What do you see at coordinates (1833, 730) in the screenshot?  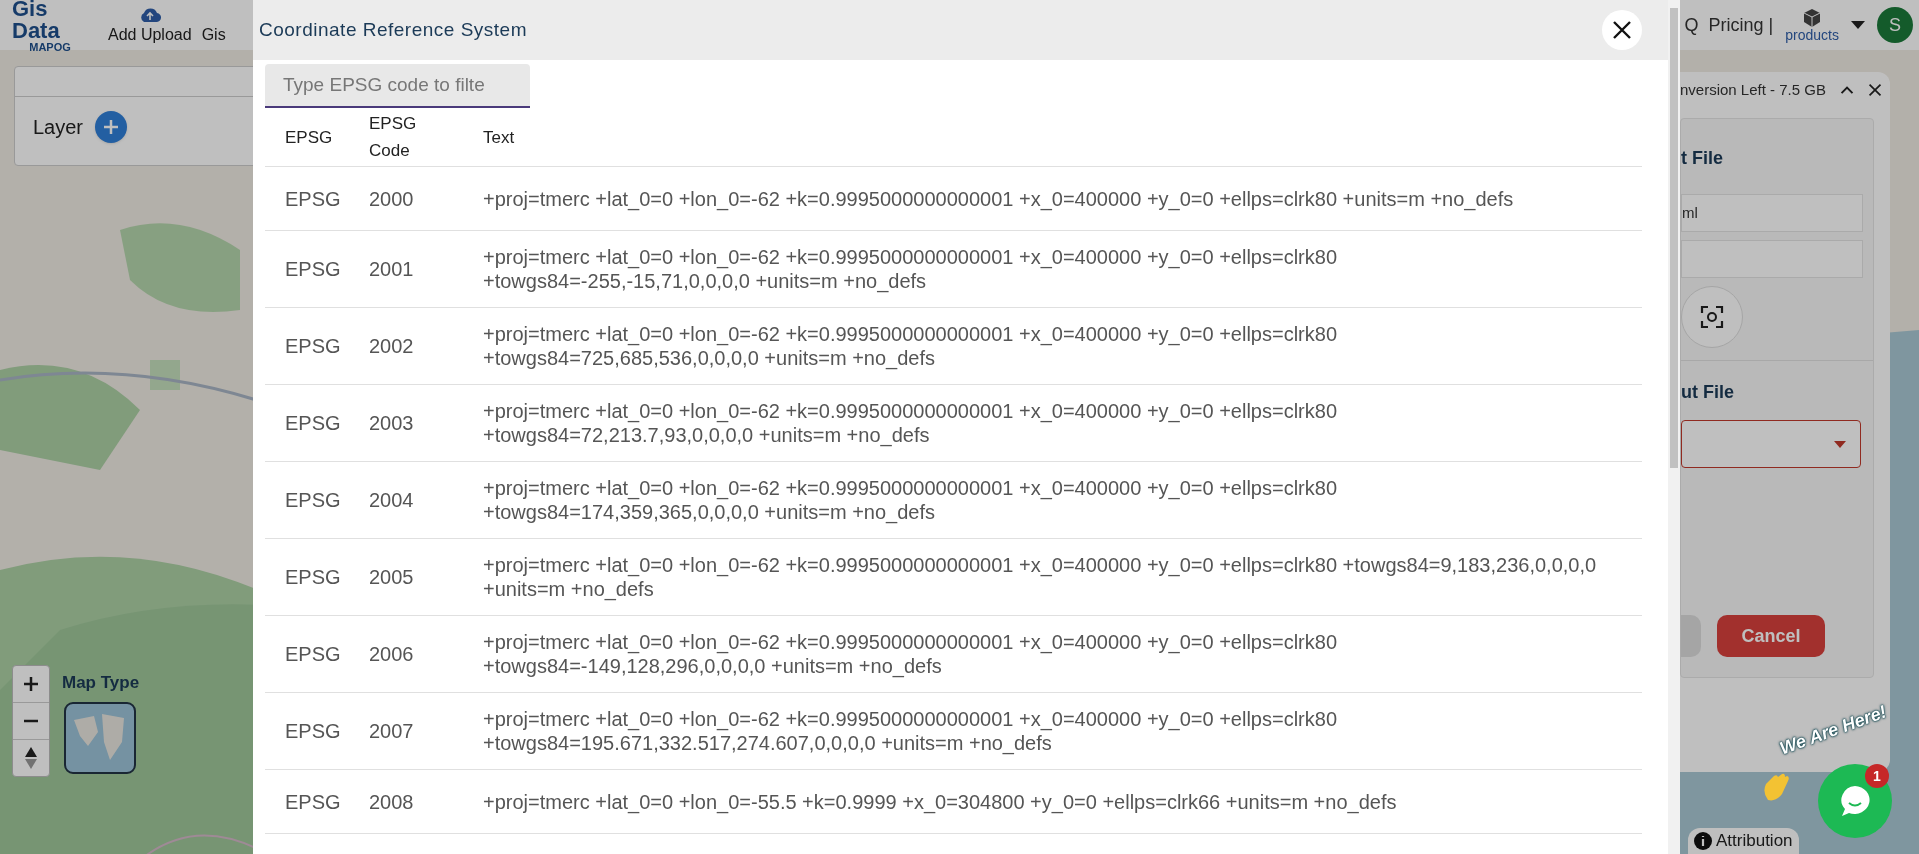 I see `chat-tagline: We Are Here!` at bounding box center [1833, 730].